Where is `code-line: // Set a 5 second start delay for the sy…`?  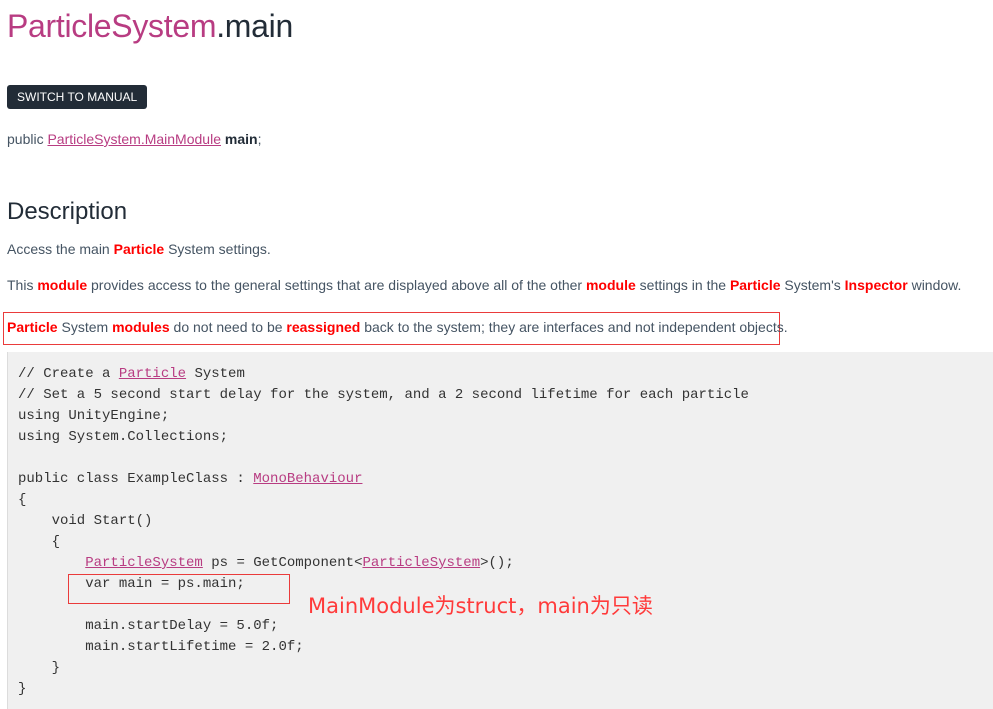
code-line: // Set a 5 second start delay for the sy… is located at coordinates (383, 395).